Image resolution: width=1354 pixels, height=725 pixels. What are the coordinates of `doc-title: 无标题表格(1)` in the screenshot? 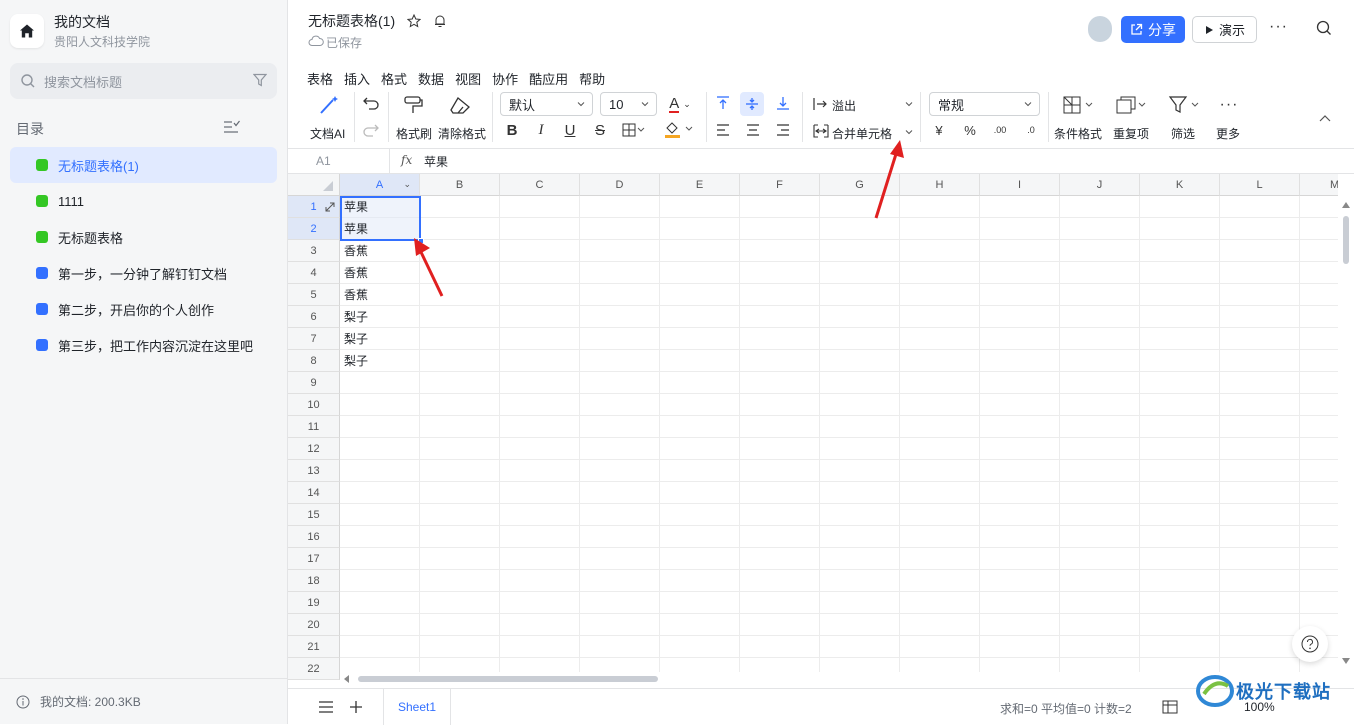 It's located at (377, 21).